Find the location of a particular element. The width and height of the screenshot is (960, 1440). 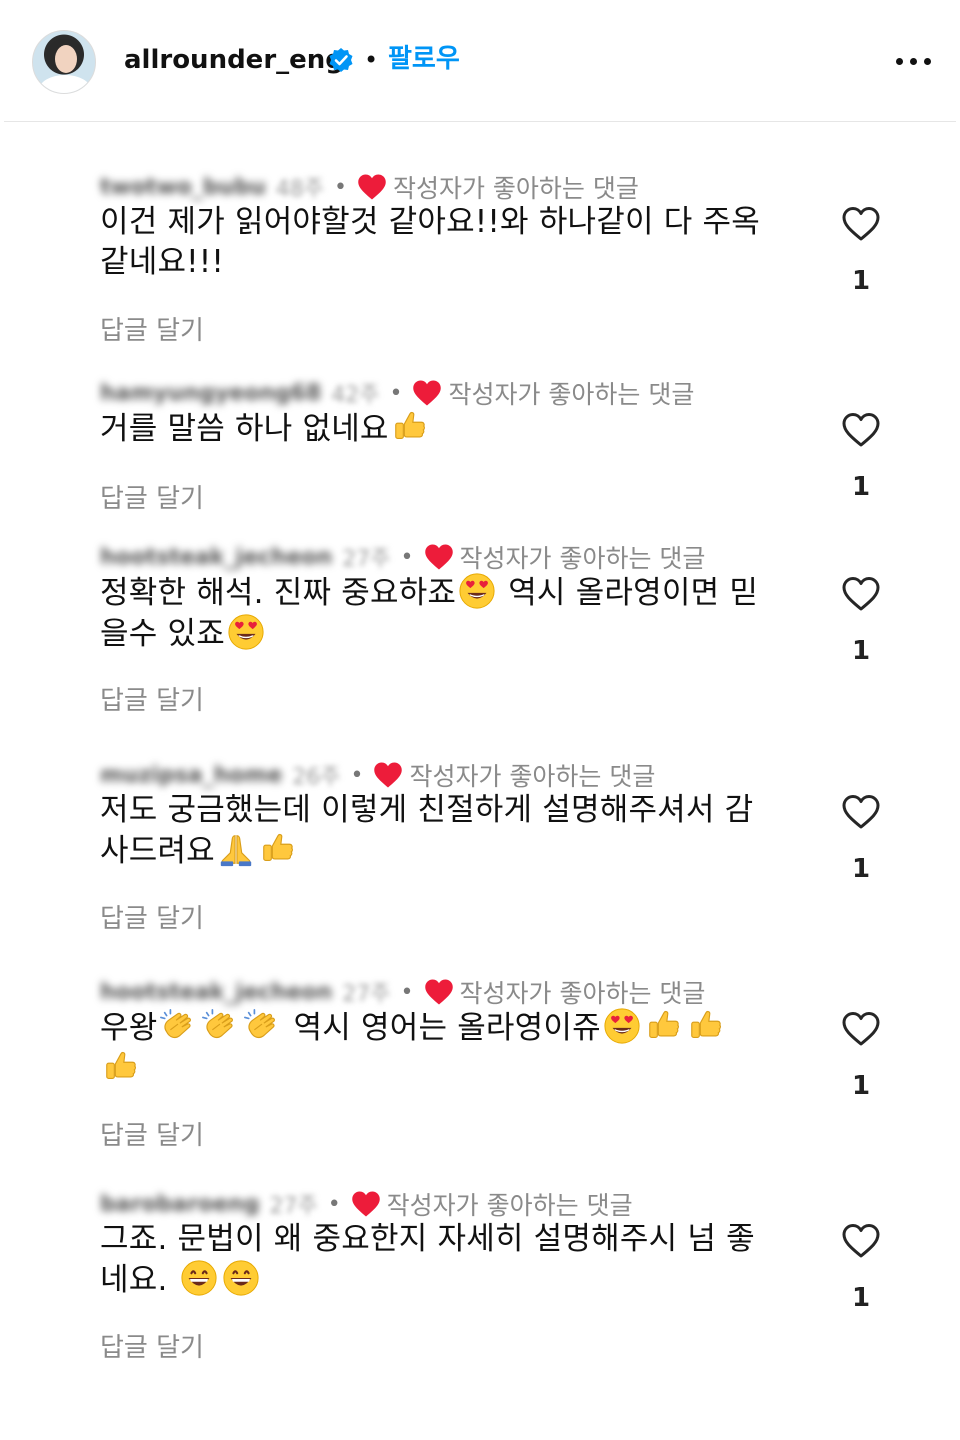

verified-badge-icon is located at coordinates (341, 60).